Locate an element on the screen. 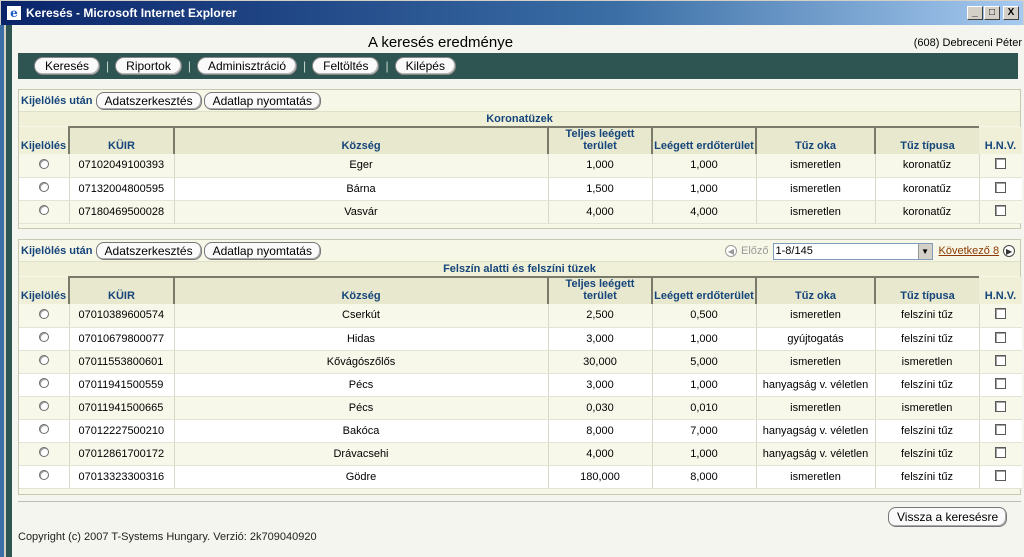 This screenshot has width=1024, height=557. prev-page-link: Előző is located at coordinates (755, 251).